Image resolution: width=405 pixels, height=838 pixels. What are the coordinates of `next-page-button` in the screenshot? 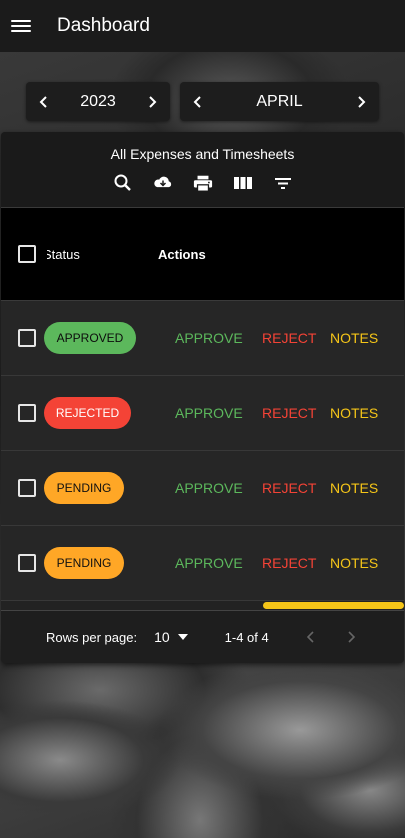 It's located at (351, 637).